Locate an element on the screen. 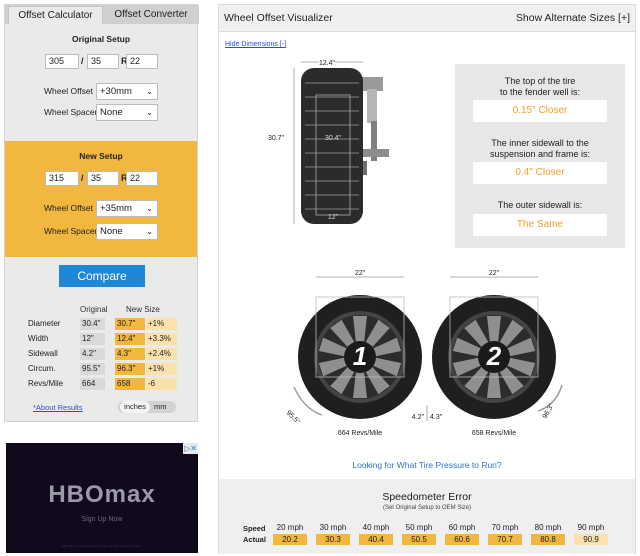 The image size is (640, 556). speed-value: 60 mph is located at coordinates (462, 527).